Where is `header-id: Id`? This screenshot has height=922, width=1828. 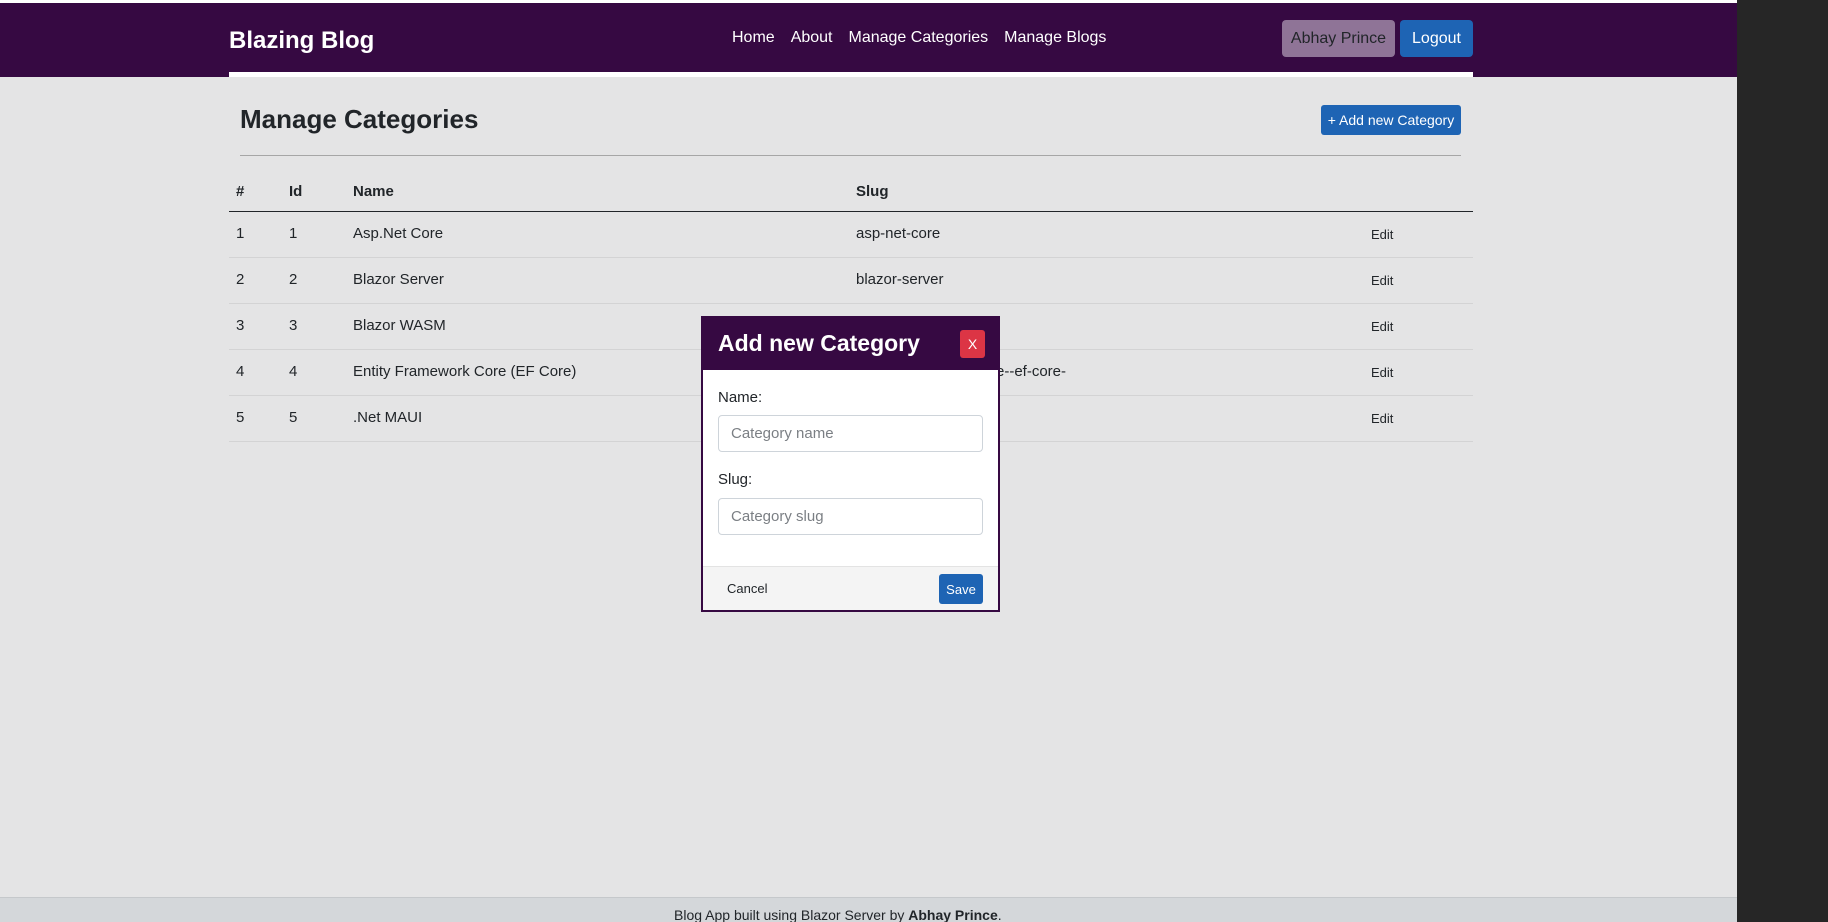 header-id: Id is located at coordinates (296, 191).